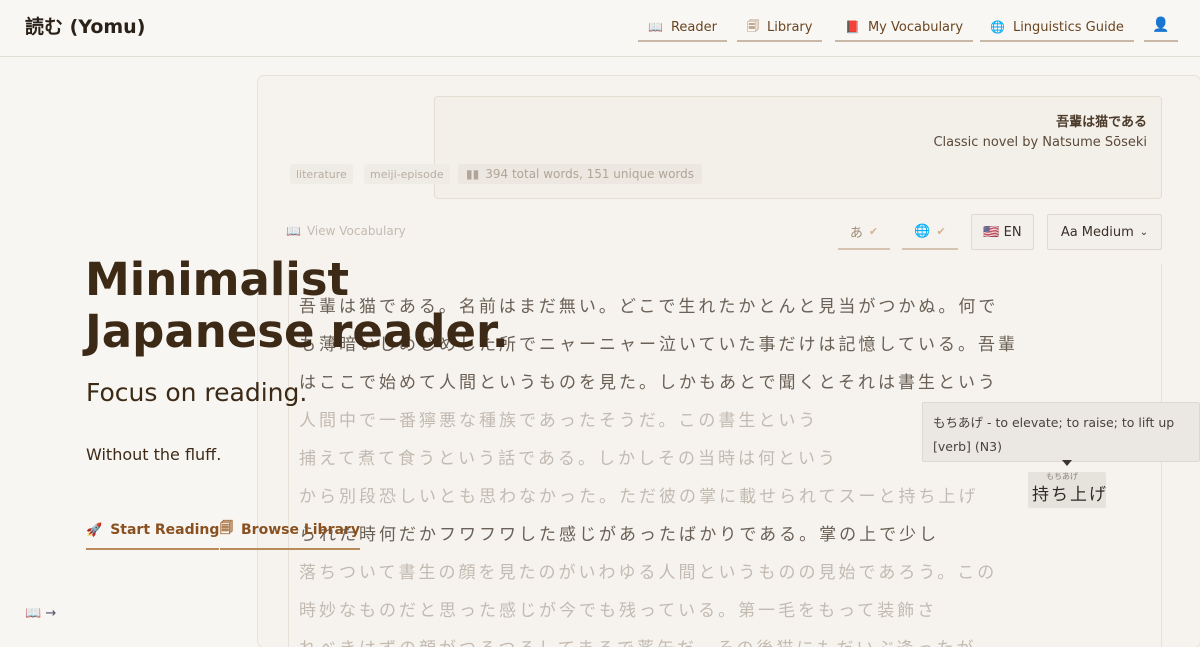 The height and width of the screenshot is (647, 1200). What do you see at coordinates (293, 231) in the screenshot?
I see `vocabulary-icon: 📖` at bounding box center [293, 231].